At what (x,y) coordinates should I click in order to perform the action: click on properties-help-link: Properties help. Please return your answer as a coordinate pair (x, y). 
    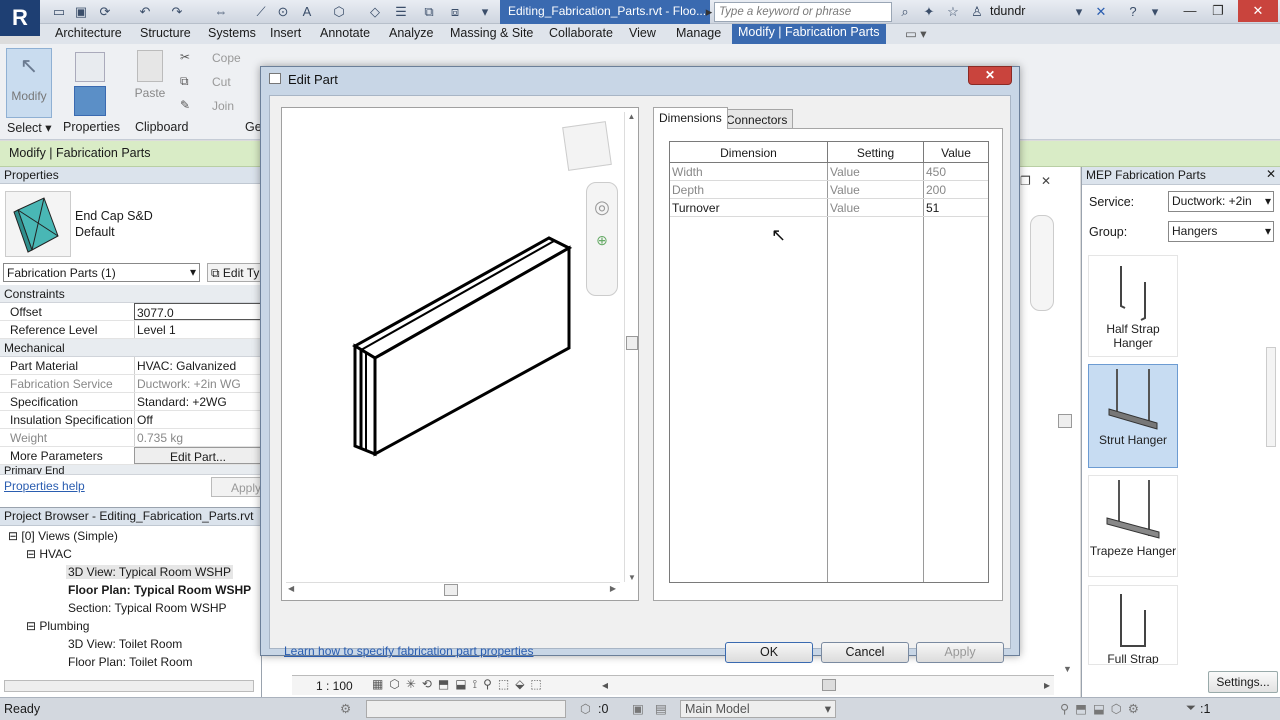
    Looking at the image, I should click on (44, 486).